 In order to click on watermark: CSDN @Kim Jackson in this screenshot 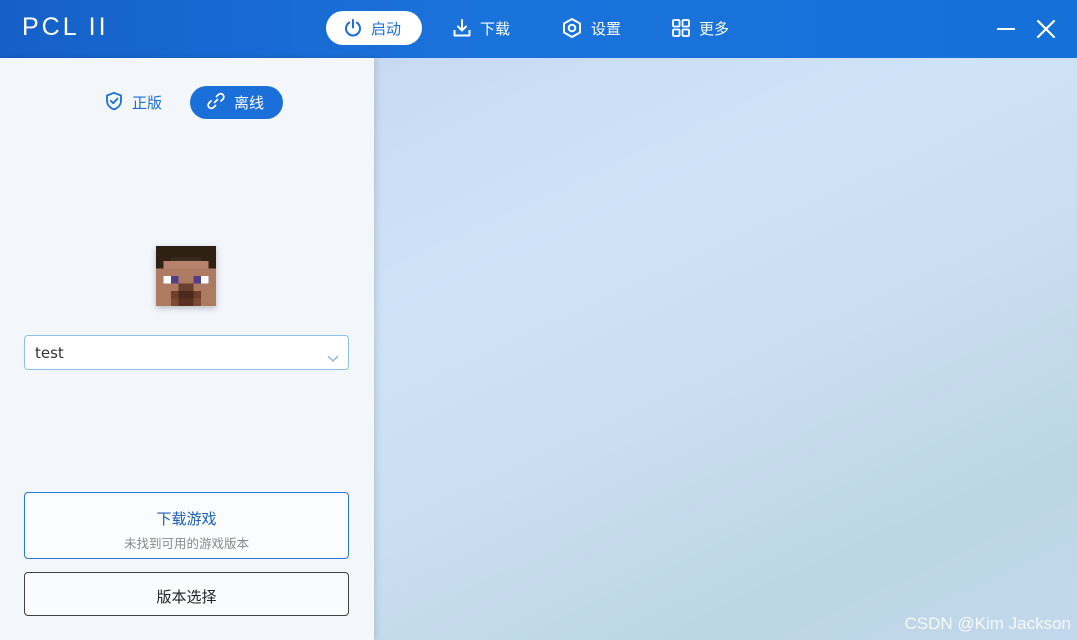, I will do `click(987, 623)`.